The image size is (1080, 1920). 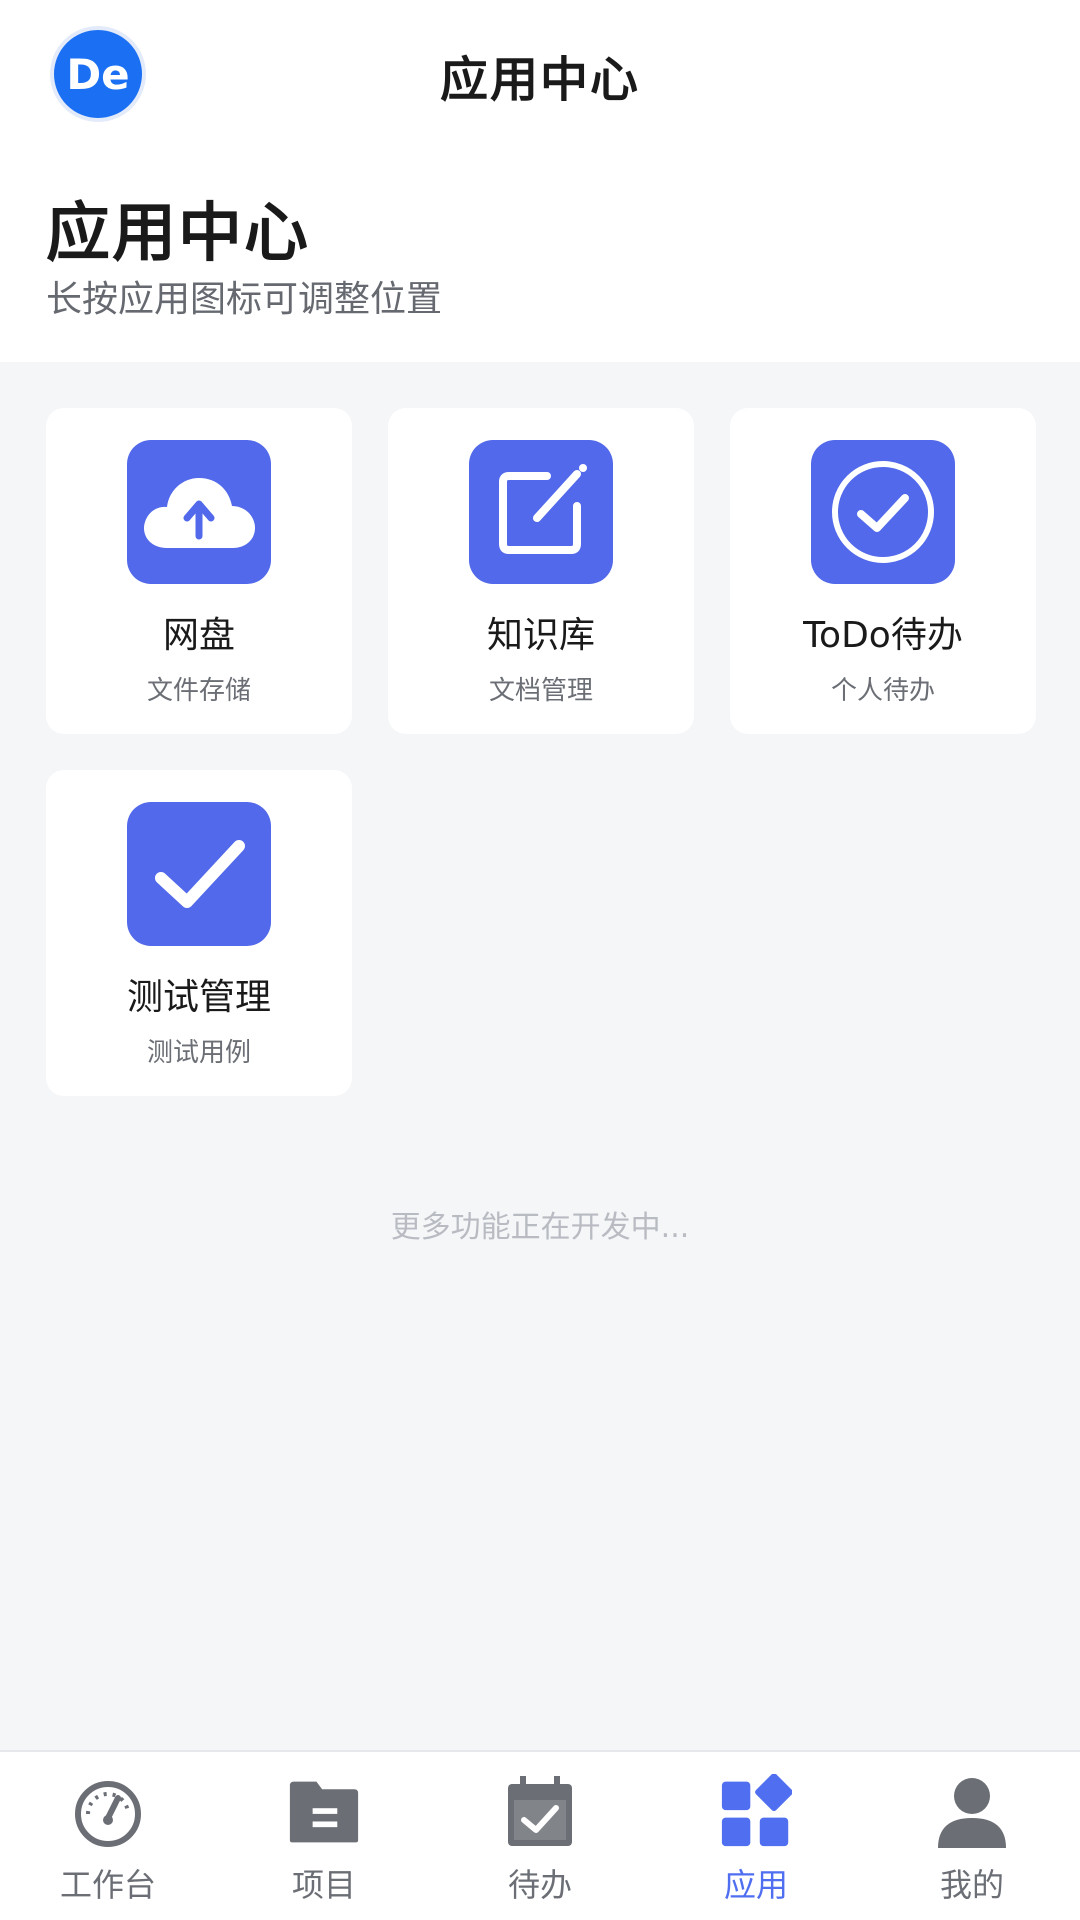 I want to click on app-card-netdisk: 网盘 文件存储, so click(x=199, y=571).